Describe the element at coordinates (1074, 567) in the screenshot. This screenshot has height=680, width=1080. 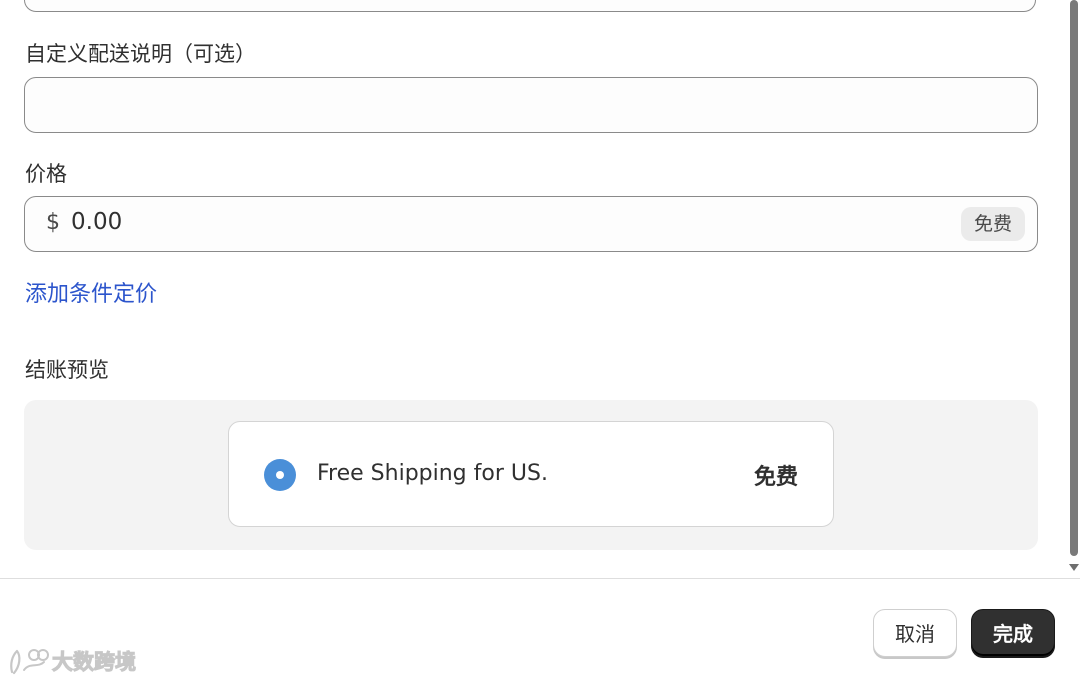
I see `scroll-down-arrow-icon` at that location.